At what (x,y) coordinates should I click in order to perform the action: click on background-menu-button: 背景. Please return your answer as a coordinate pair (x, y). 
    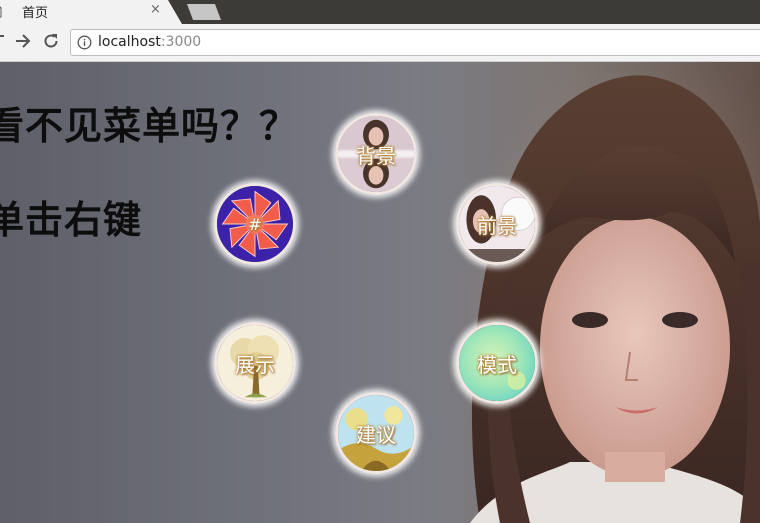
    Looking at the image, I should click on (376, 154).